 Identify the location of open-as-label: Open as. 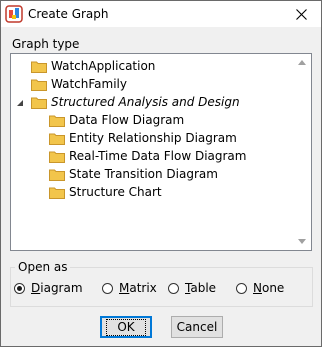
(43, 267).